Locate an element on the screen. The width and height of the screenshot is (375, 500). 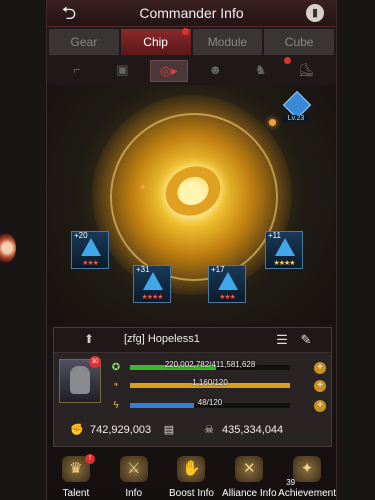
achievement-level: 39 is located at coordinates (291, 482).